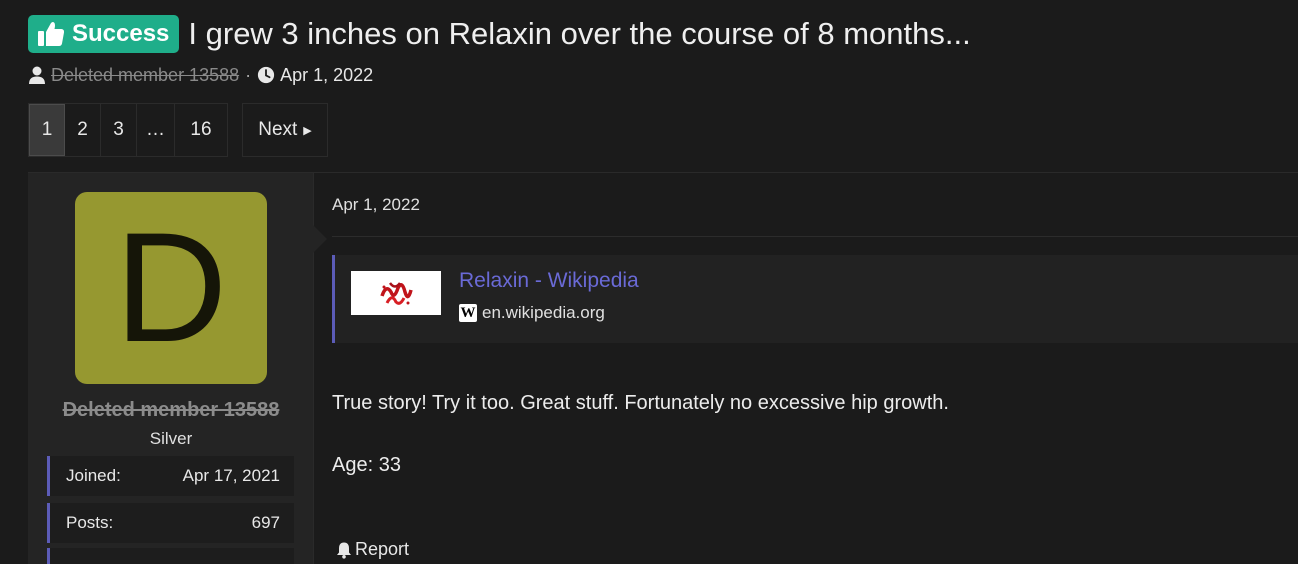 The width and height of the screenshot is (1298, 564). Describe the element at coordinates (549, 281) in the screenshot. I see `unfurl-title: Relaxin - Wikipedia` at that location.